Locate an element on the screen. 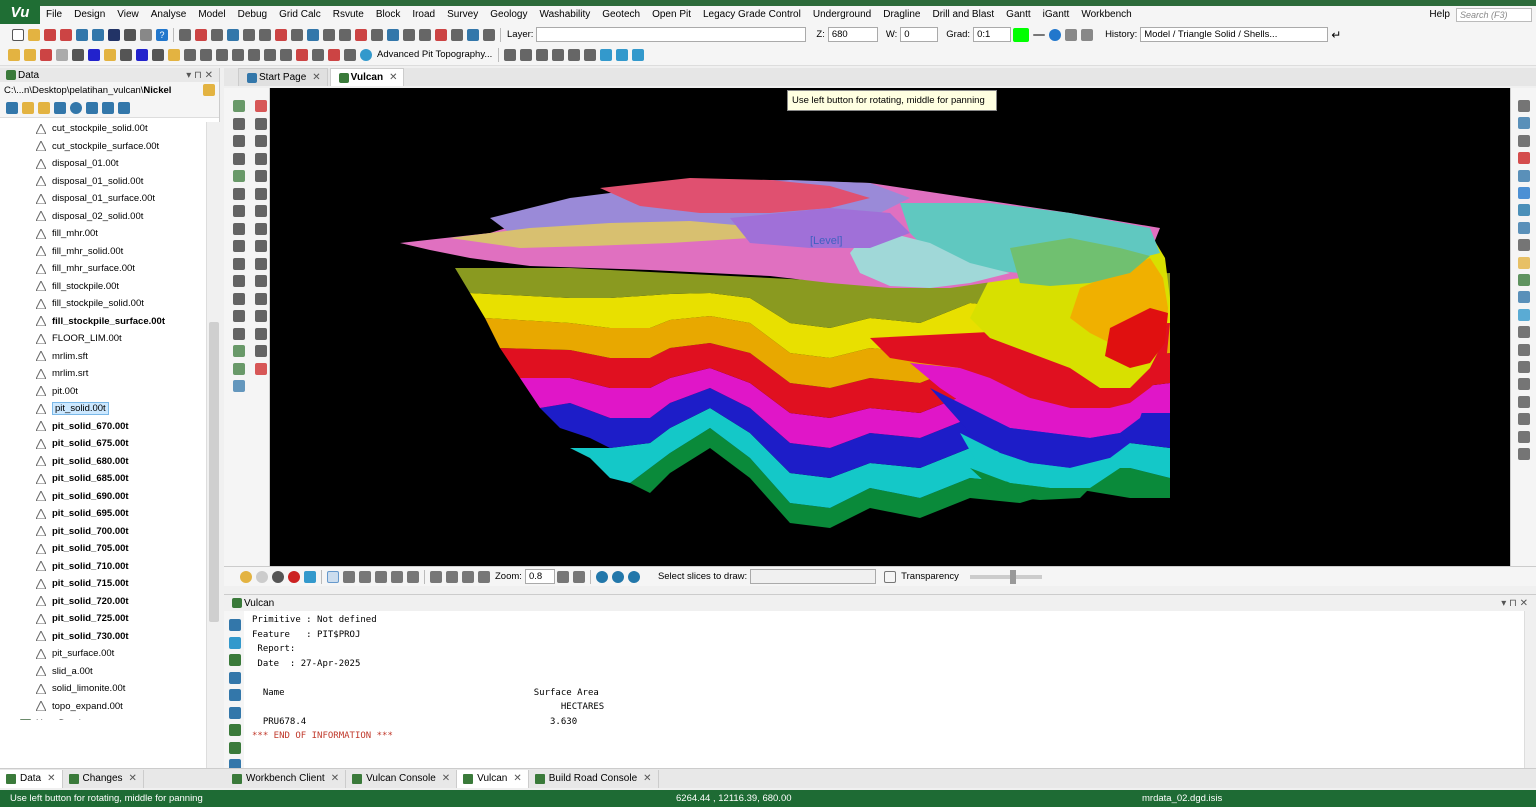 The width and height of the screenshot is (1536, 807). file-item: fill_stockpile_solid.00t is located at coordinates (103, 304).